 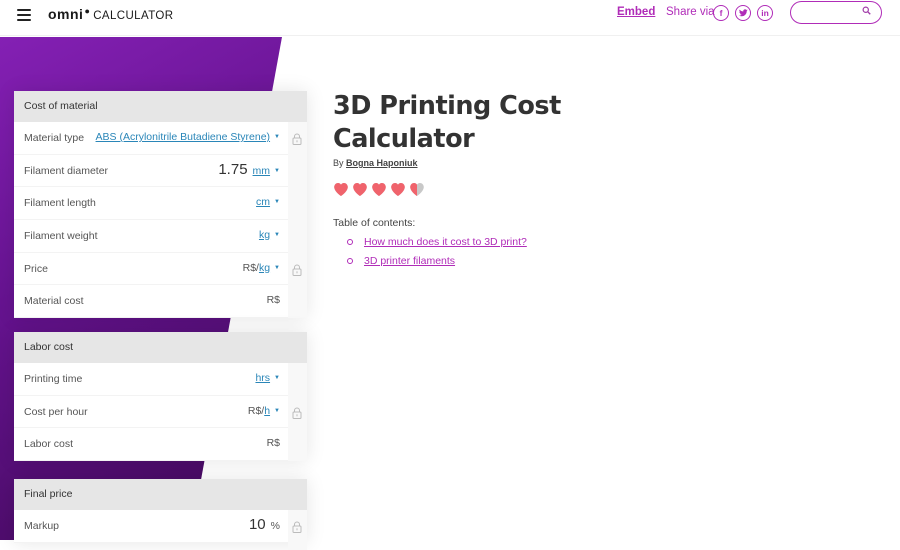 I want to click on field-label: Price, so click(x=36, y=268).